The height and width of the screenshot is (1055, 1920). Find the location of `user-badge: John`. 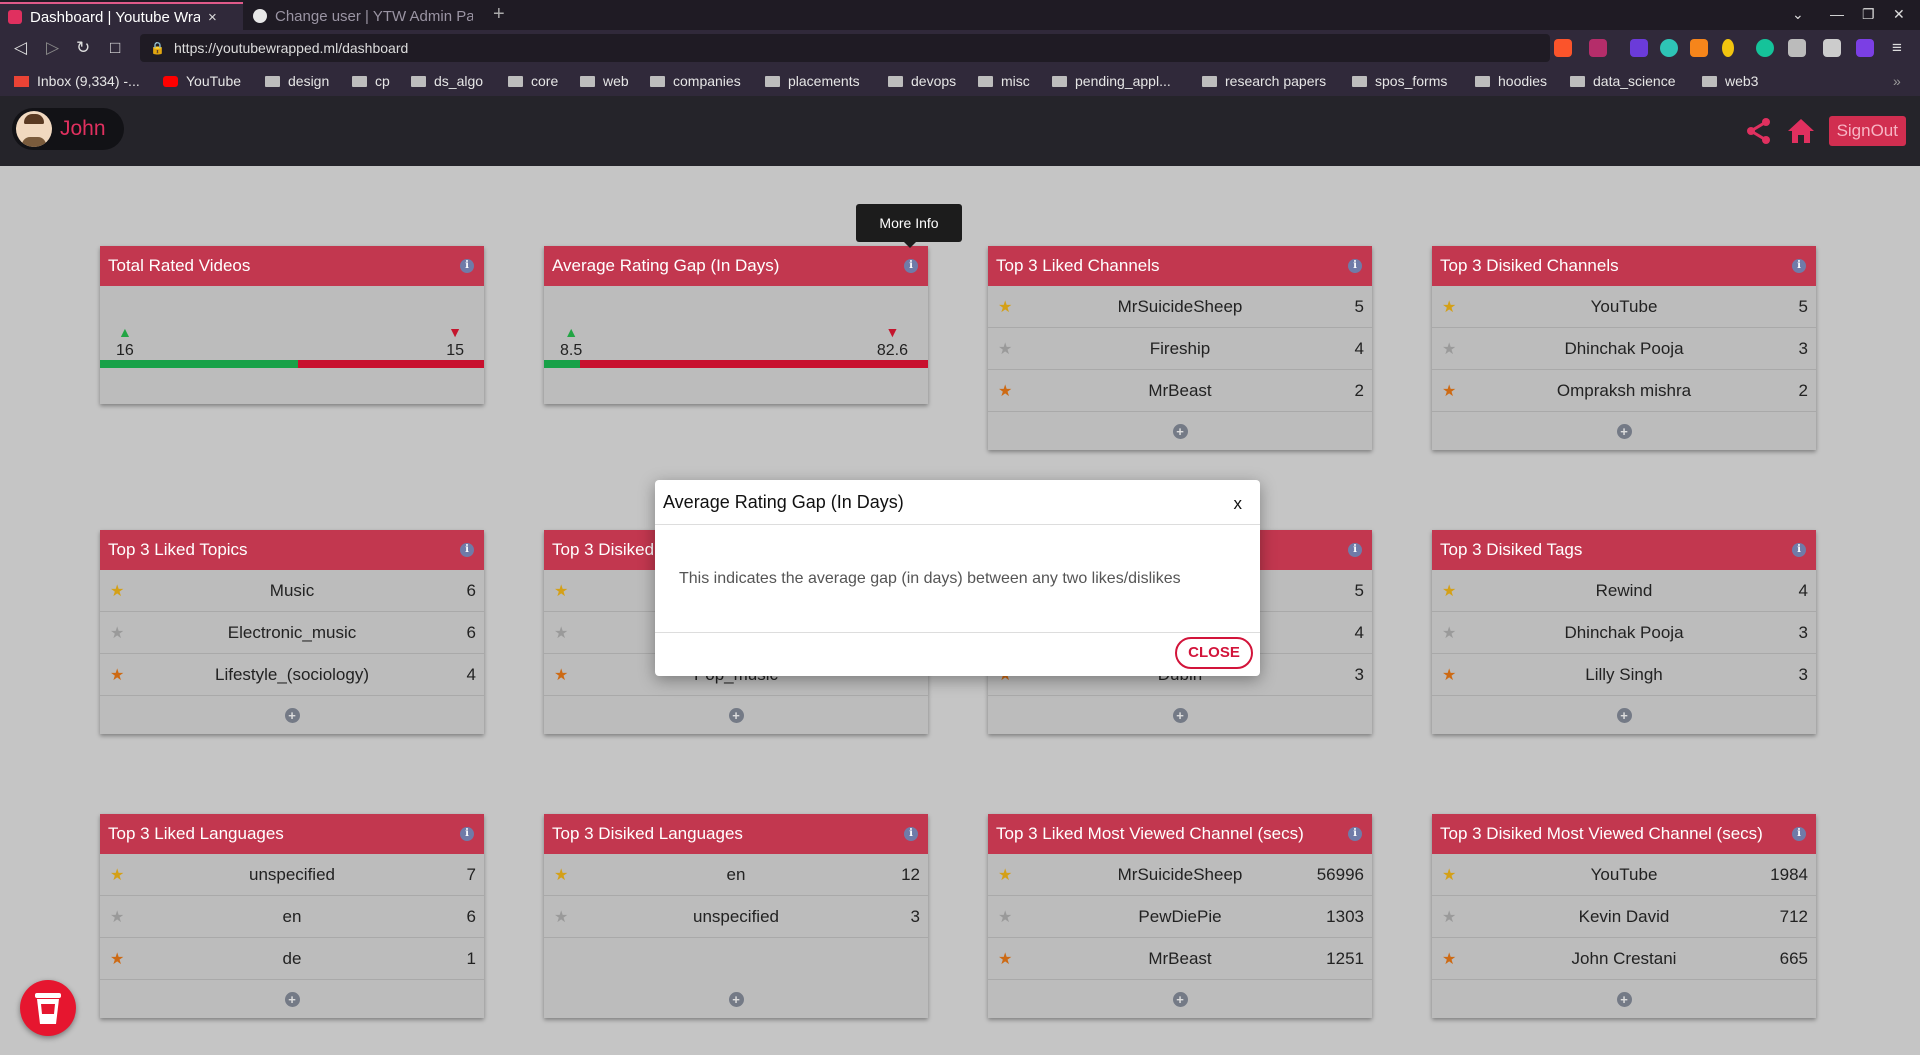

user-badge: John is located at coordinates (68, 129).